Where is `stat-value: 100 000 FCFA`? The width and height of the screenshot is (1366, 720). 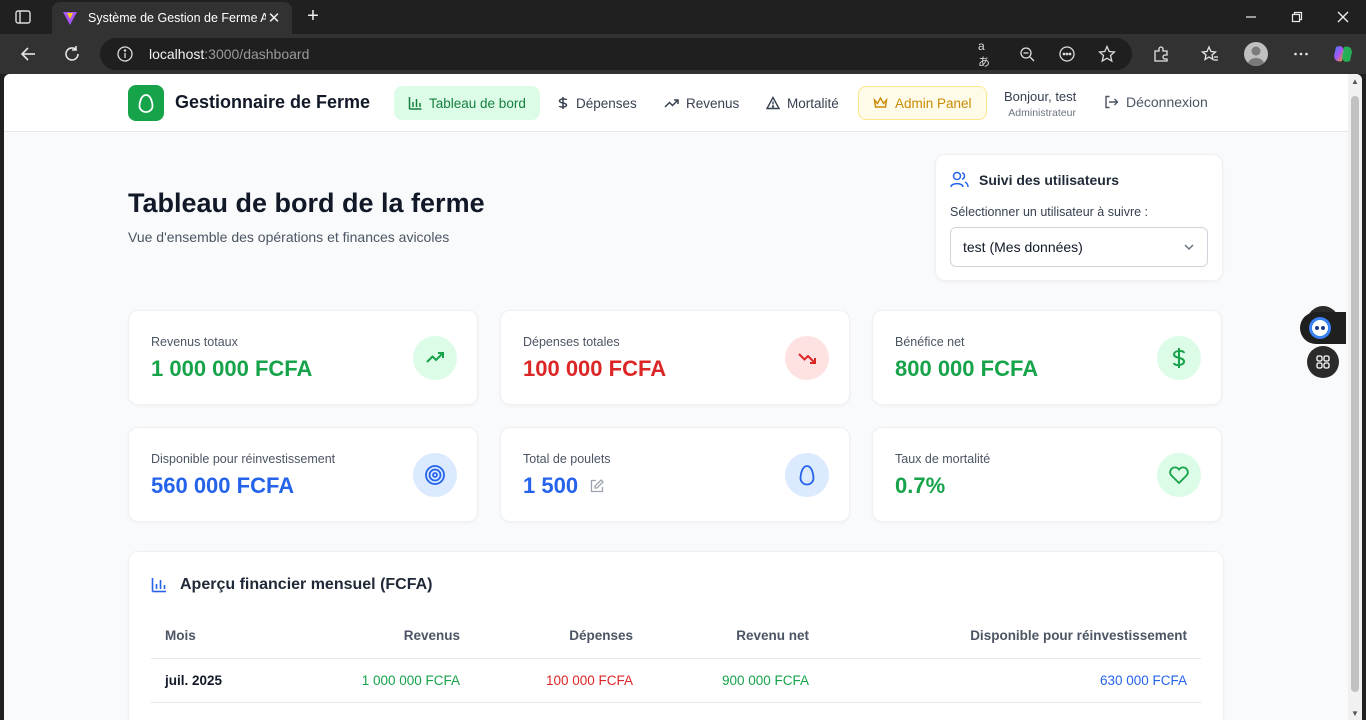
stat-value: 100 000 FCFA is located at coordinates (595, 368).